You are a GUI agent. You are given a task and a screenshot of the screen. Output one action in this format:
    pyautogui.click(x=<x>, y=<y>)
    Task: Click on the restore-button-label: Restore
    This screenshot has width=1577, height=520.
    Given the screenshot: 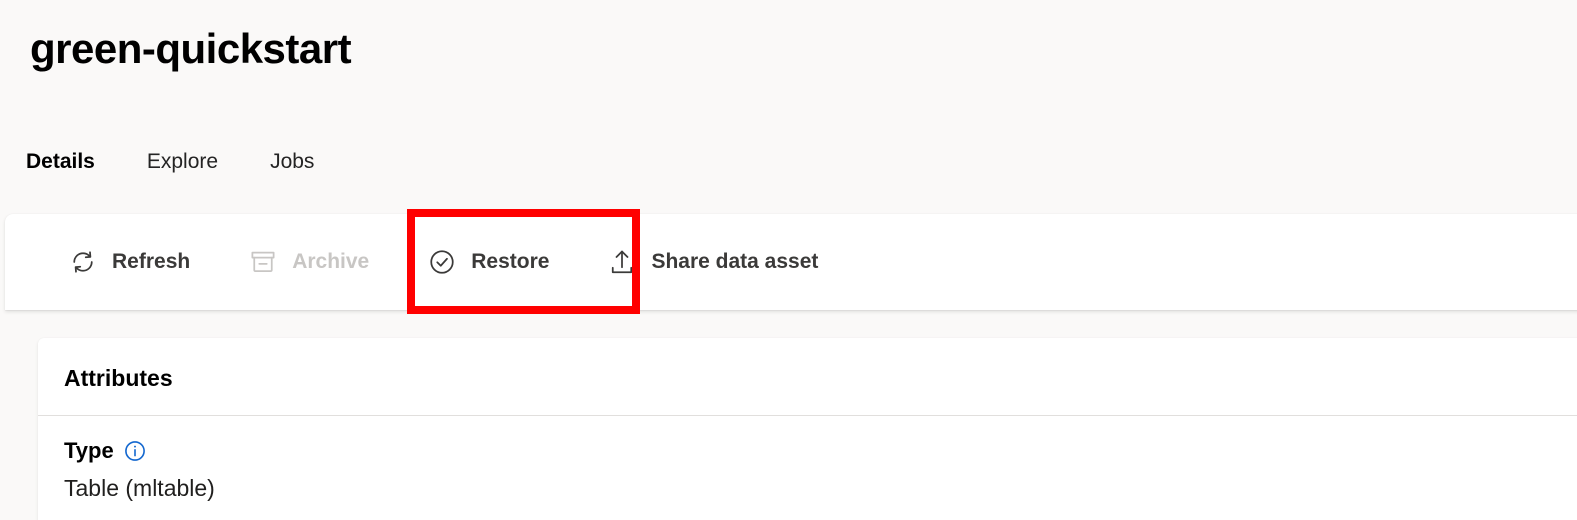 What is the action you would take?
    pyautogui.click(x=510, y=261)
    